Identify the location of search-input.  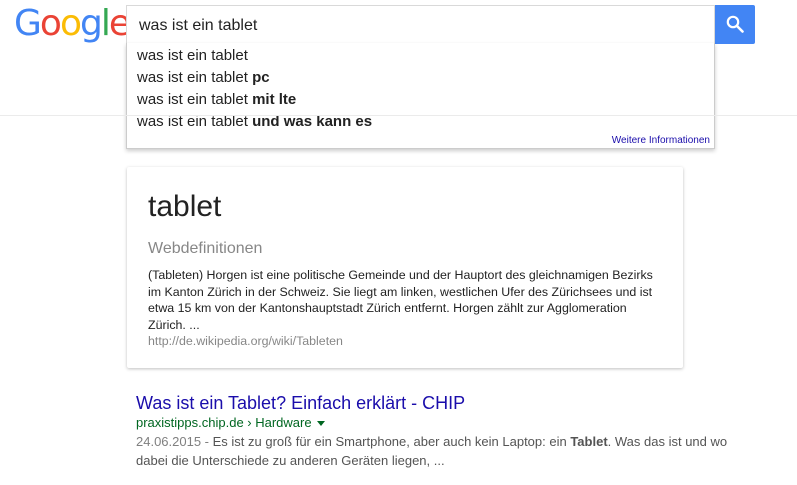
(419, 26).